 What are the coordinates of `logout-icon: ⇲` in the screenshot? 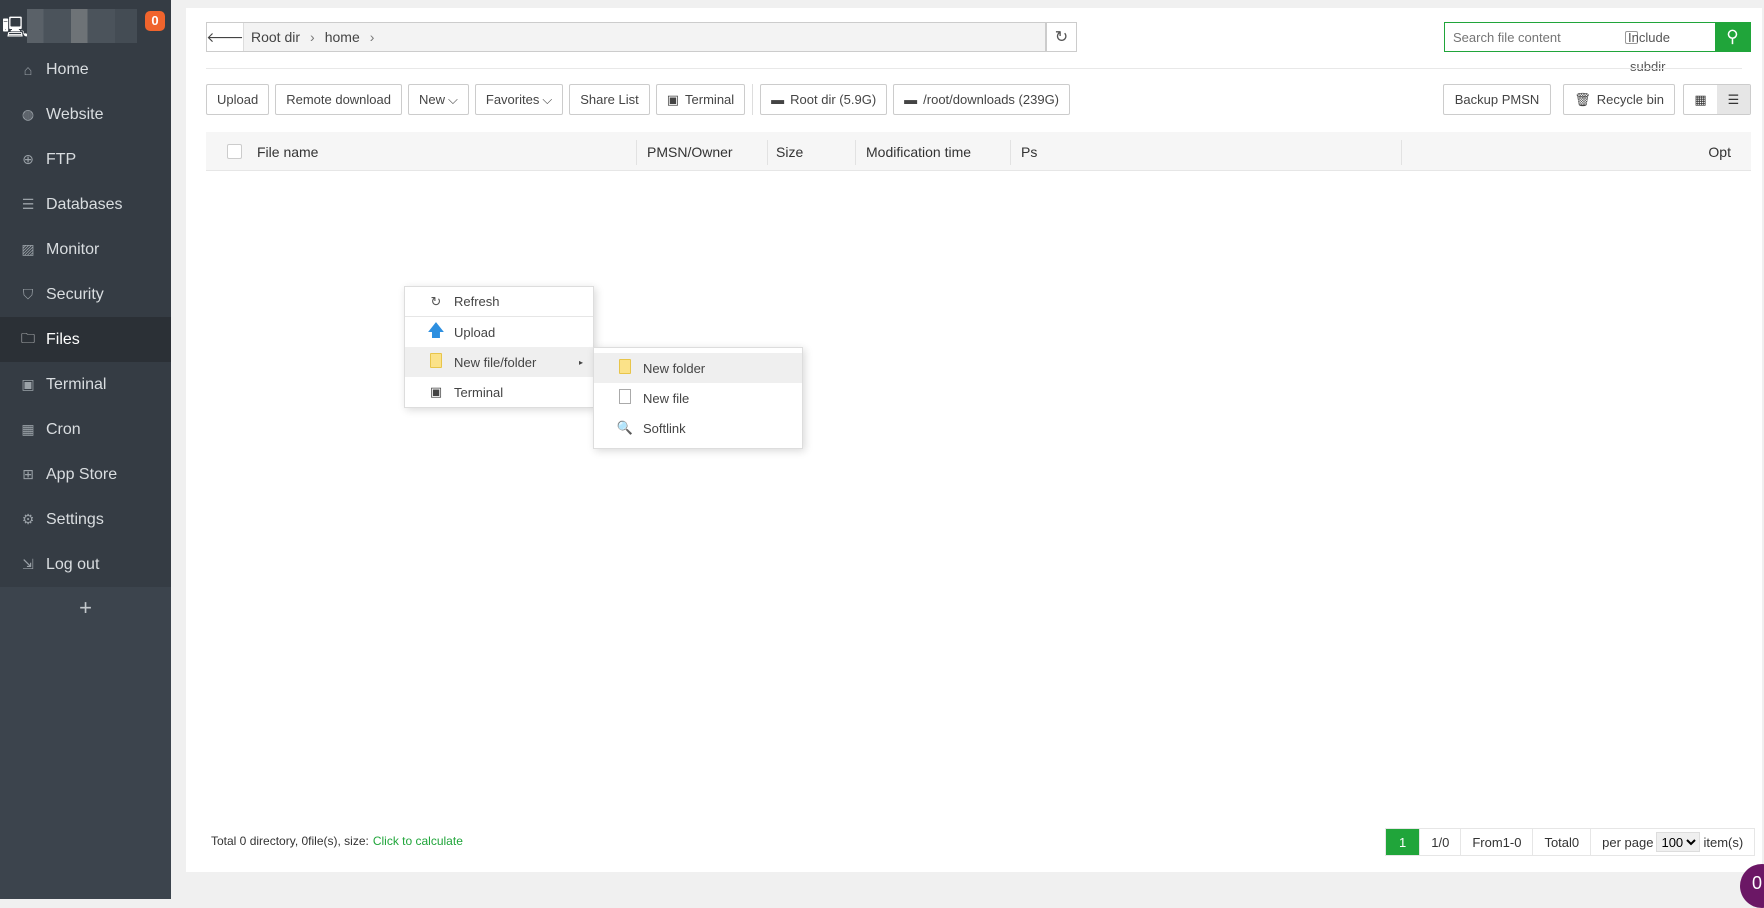 It's located at (28, 564).